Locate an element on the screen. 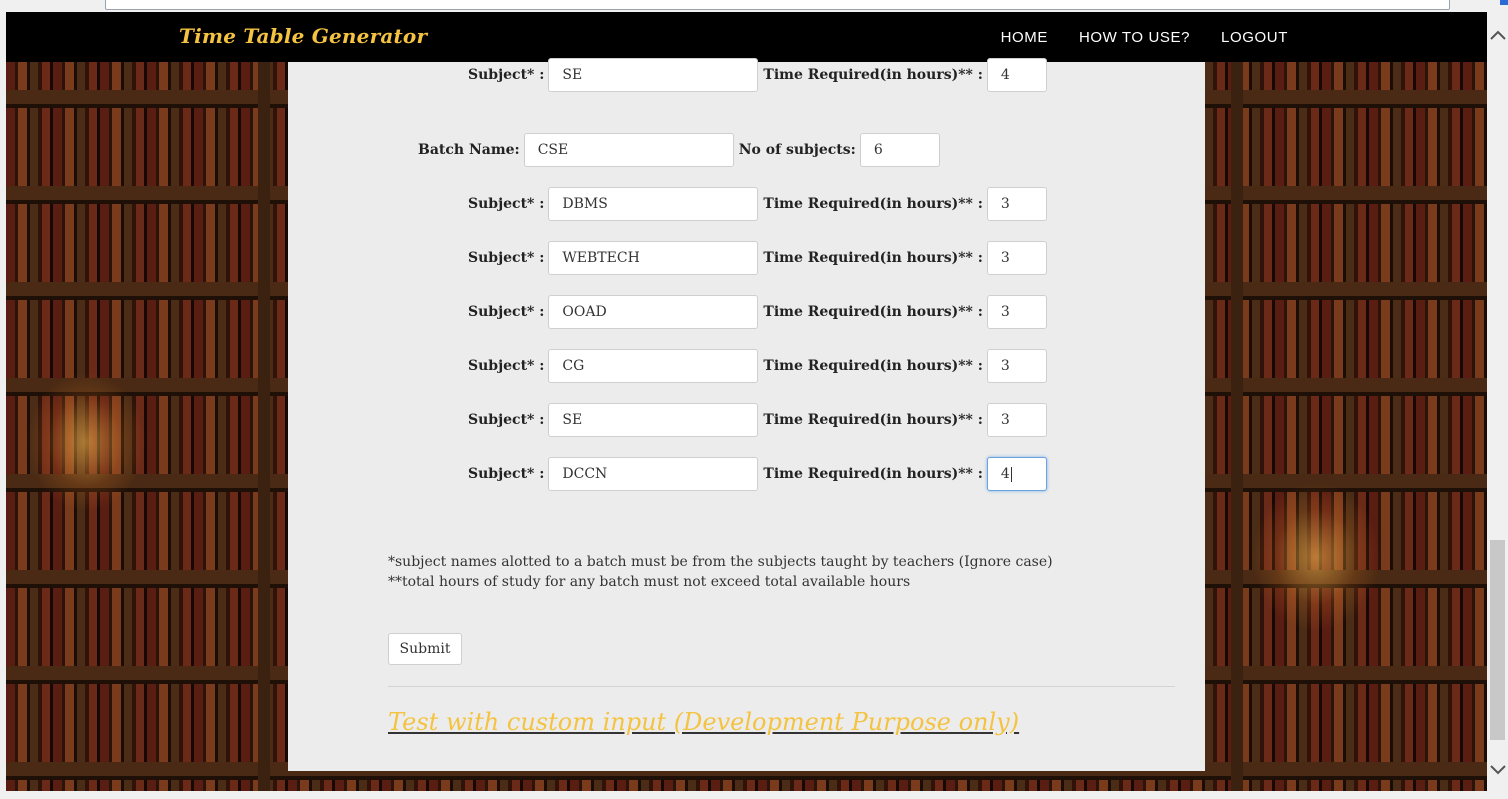 This screenshot has width=1508, height=799. hours-input: 4 is located at coordinates (1016, 75).